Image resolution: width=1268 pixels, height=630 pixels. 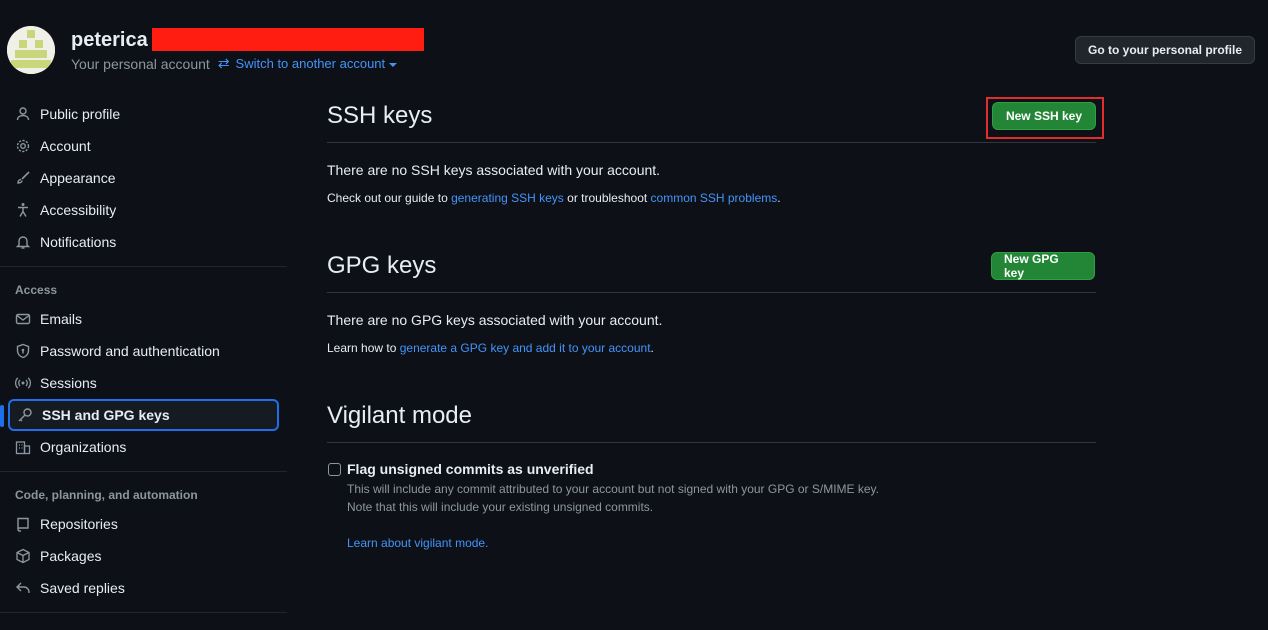 I want to click on sidebar-item-label: Organizations, so click(x=83, y=447).